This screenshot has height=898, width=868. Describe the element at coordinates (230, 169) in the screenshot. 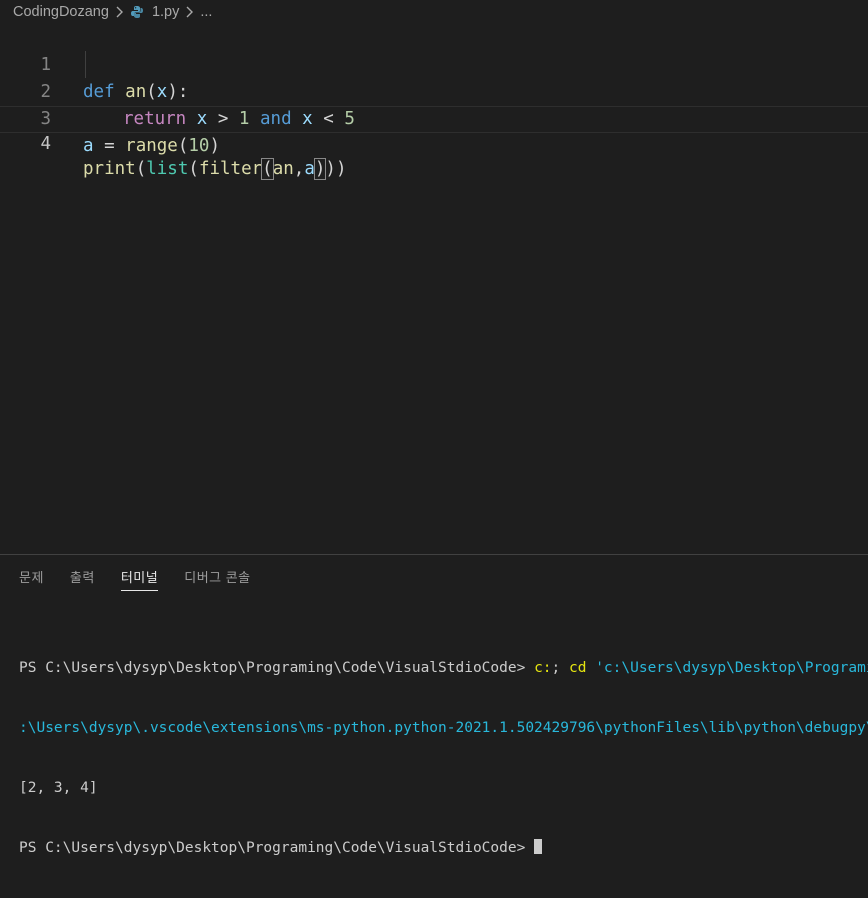

I see `token: filter` at that location.